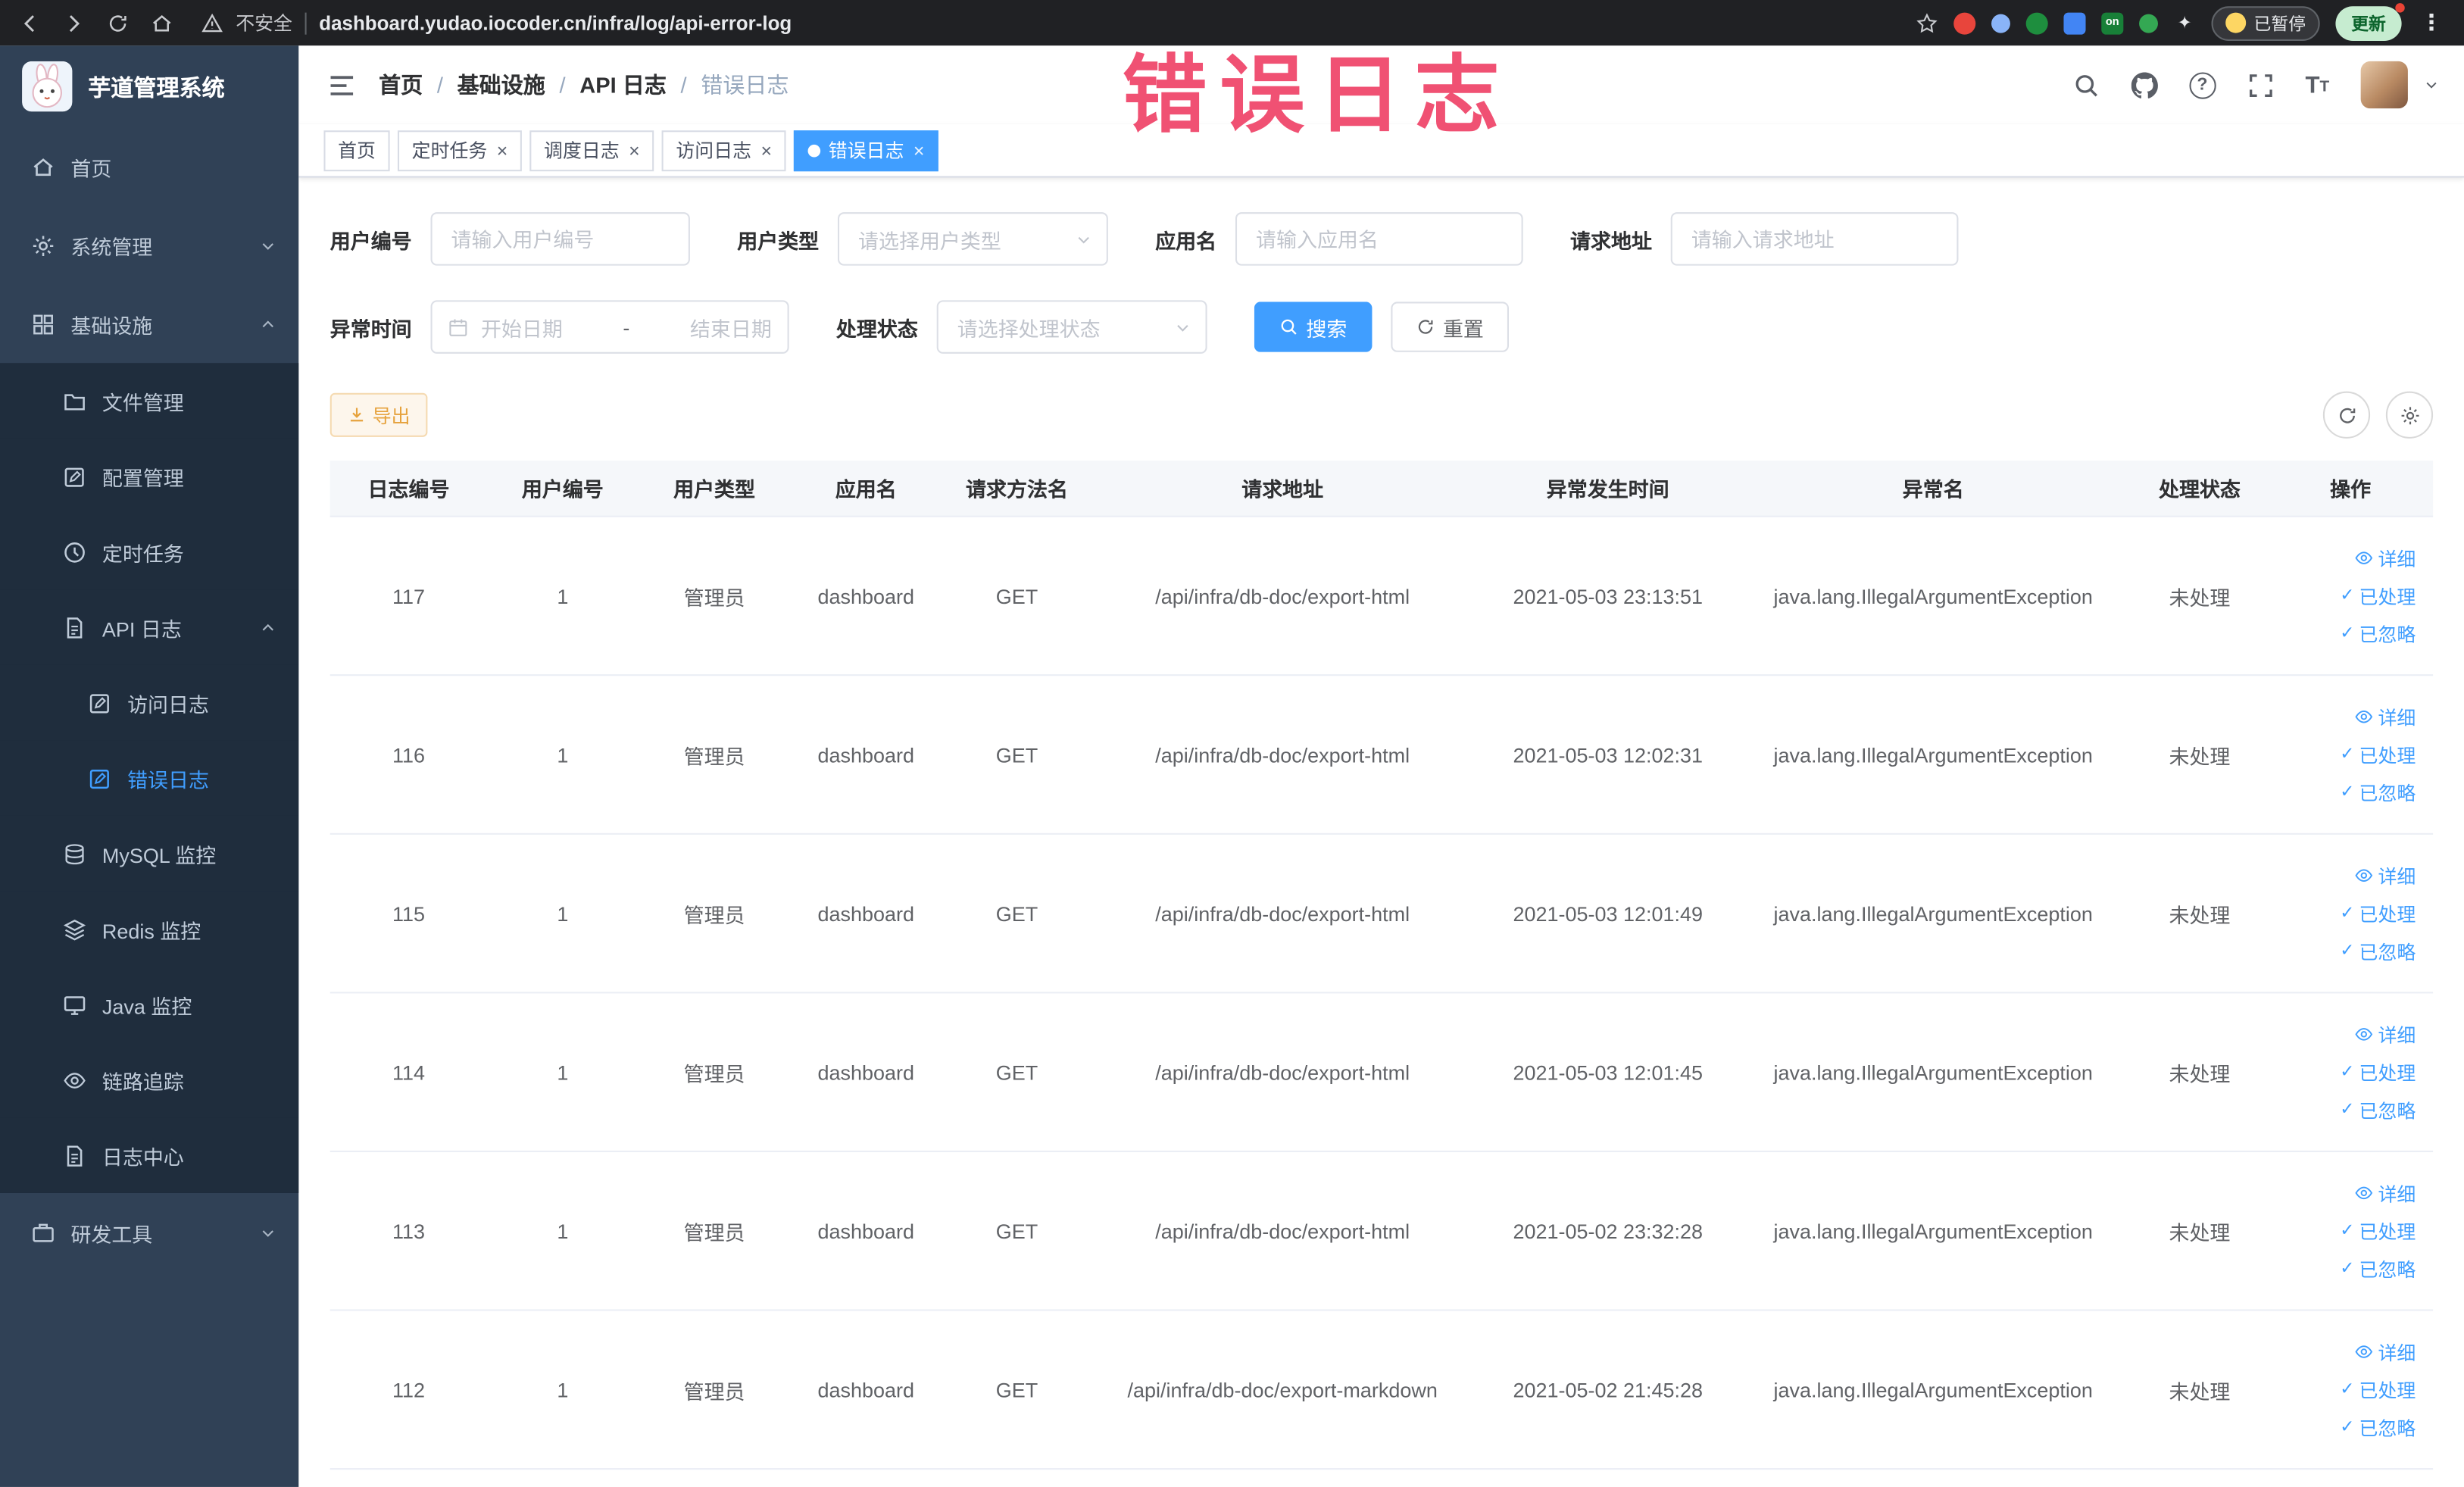 The height and width of the screenshot is (1487, 2464). I want to click on sidebar-item-api-log: API 日志, so click(149, 627).